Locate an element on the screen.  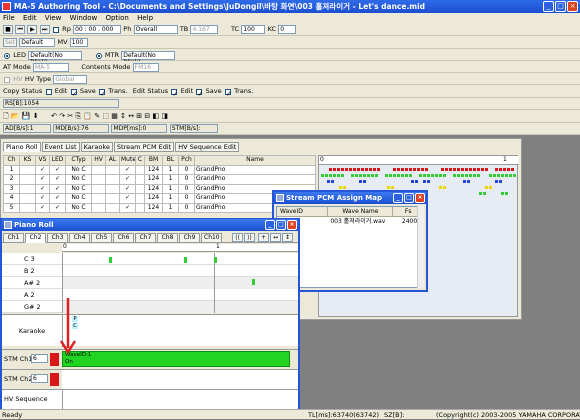
cut-icon: ✂ is located at coordinates (70, 116).